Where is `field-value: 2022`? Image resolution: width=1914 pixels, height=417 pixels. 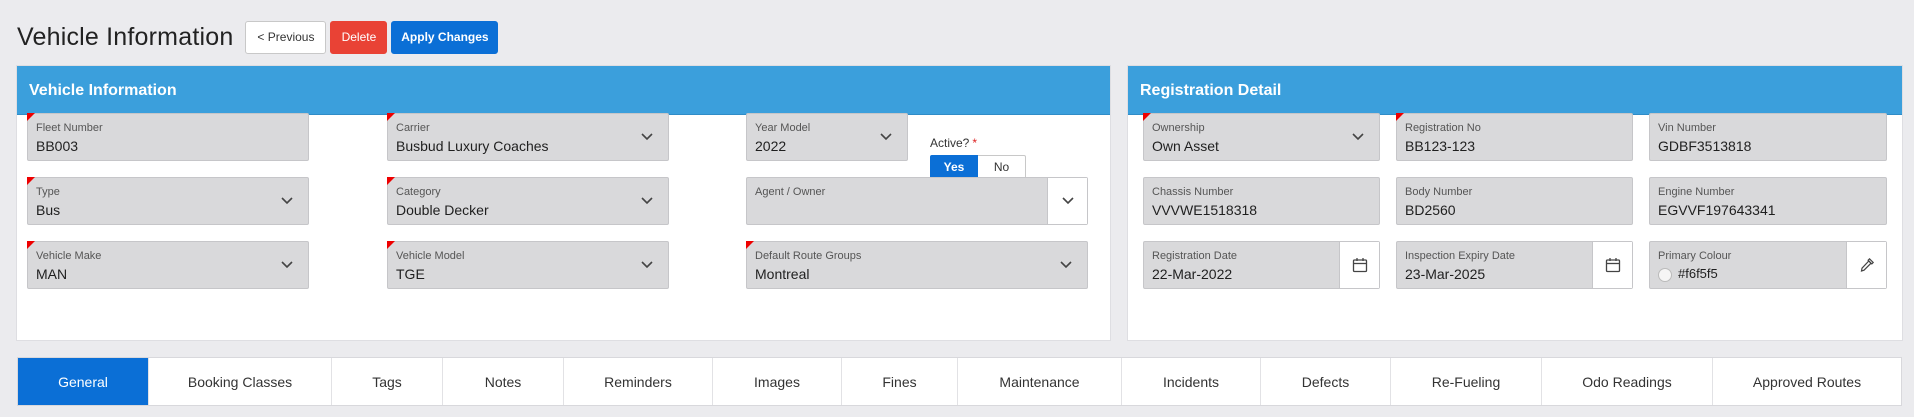
field-value: 2022 is located at coordinates (771, 146).